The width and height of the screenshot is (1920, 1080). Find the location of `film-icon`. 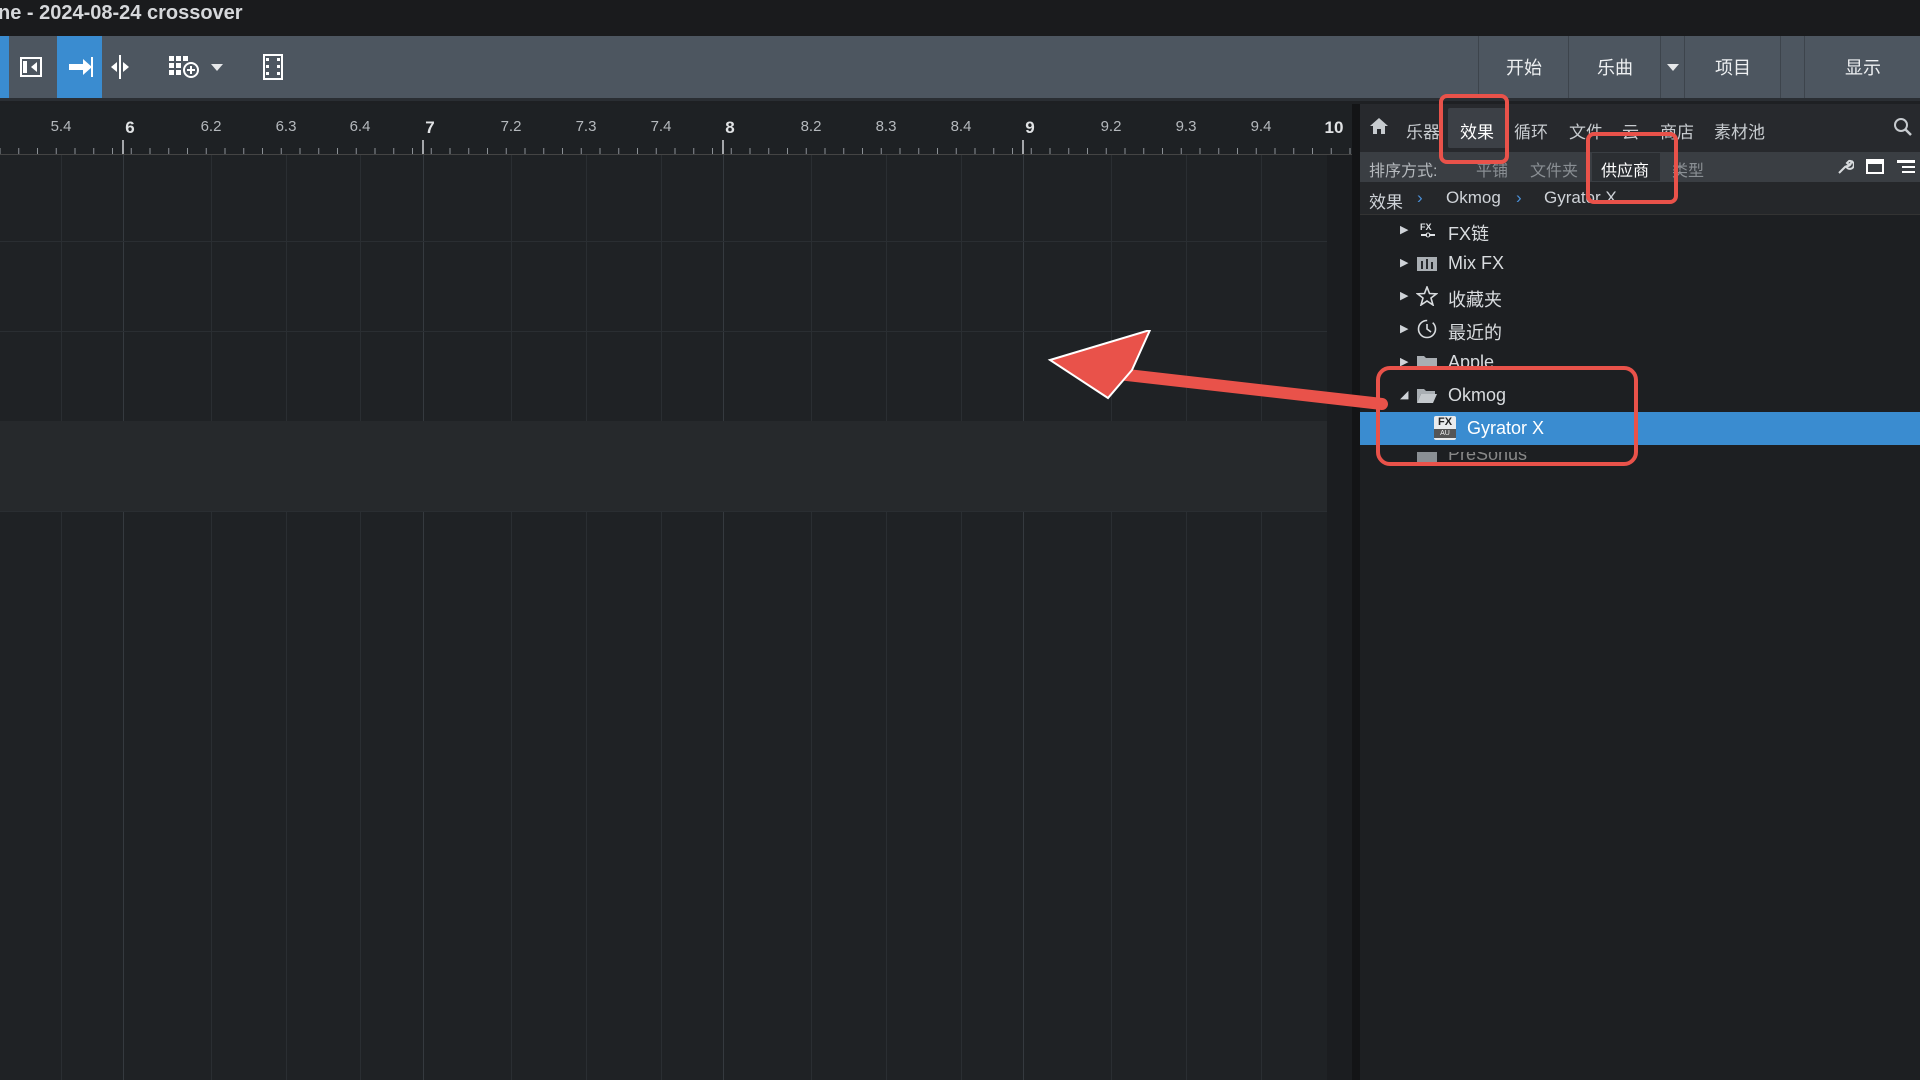

film-icon is located at coordinates (273, 67).